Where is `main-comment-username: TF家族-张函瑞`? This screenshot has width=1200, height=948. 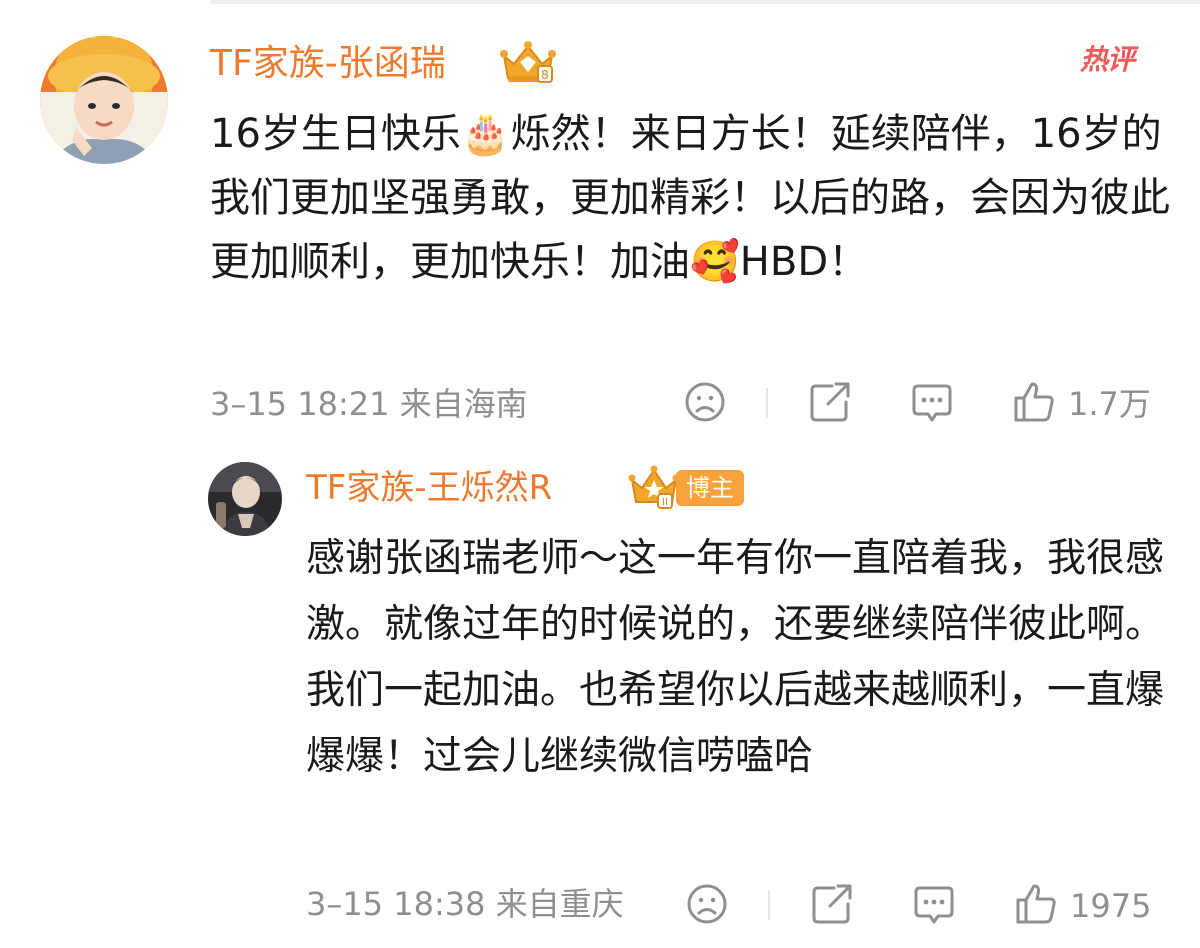 main-comment-username: TF家族-张函瑞 is located at coordinates (328, 64).